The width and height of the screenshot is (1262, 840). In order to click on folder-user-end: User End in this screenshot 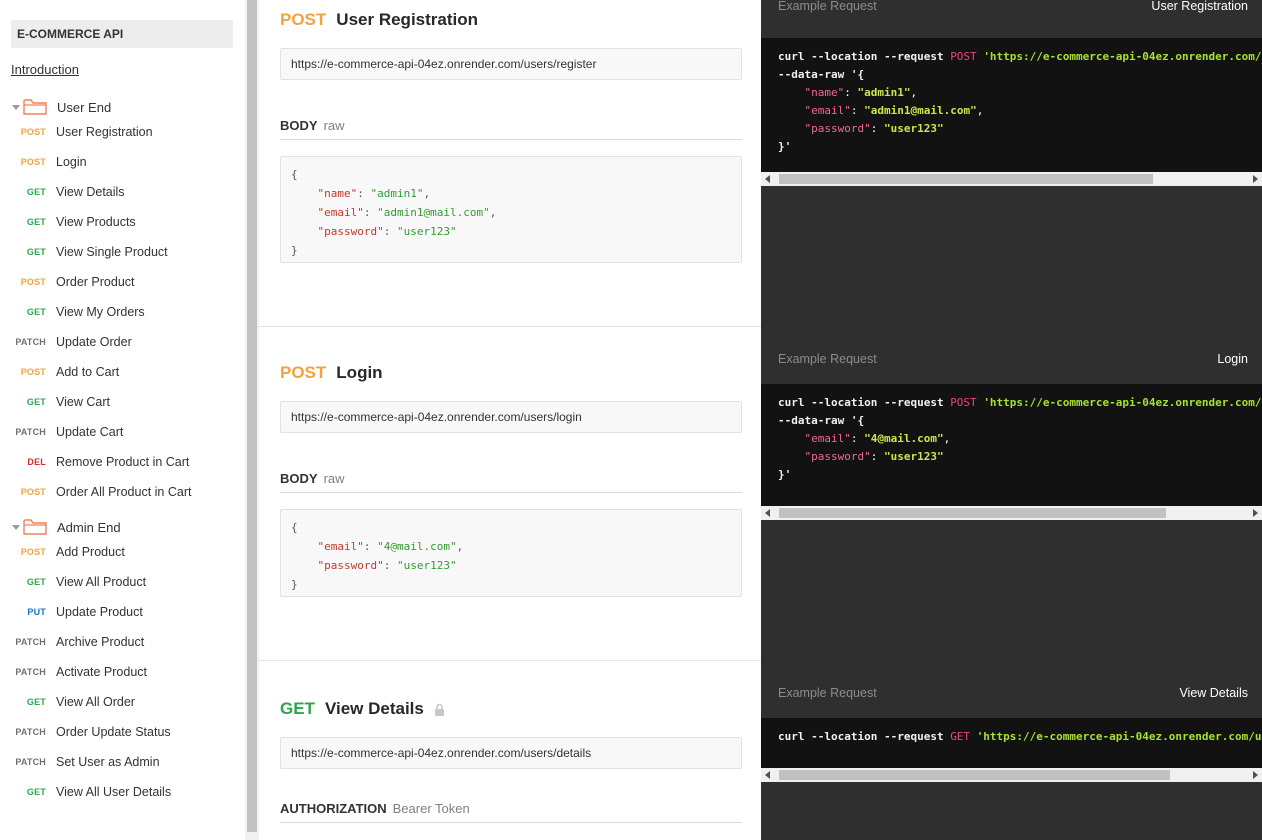, I will do `click(61, 107)`.